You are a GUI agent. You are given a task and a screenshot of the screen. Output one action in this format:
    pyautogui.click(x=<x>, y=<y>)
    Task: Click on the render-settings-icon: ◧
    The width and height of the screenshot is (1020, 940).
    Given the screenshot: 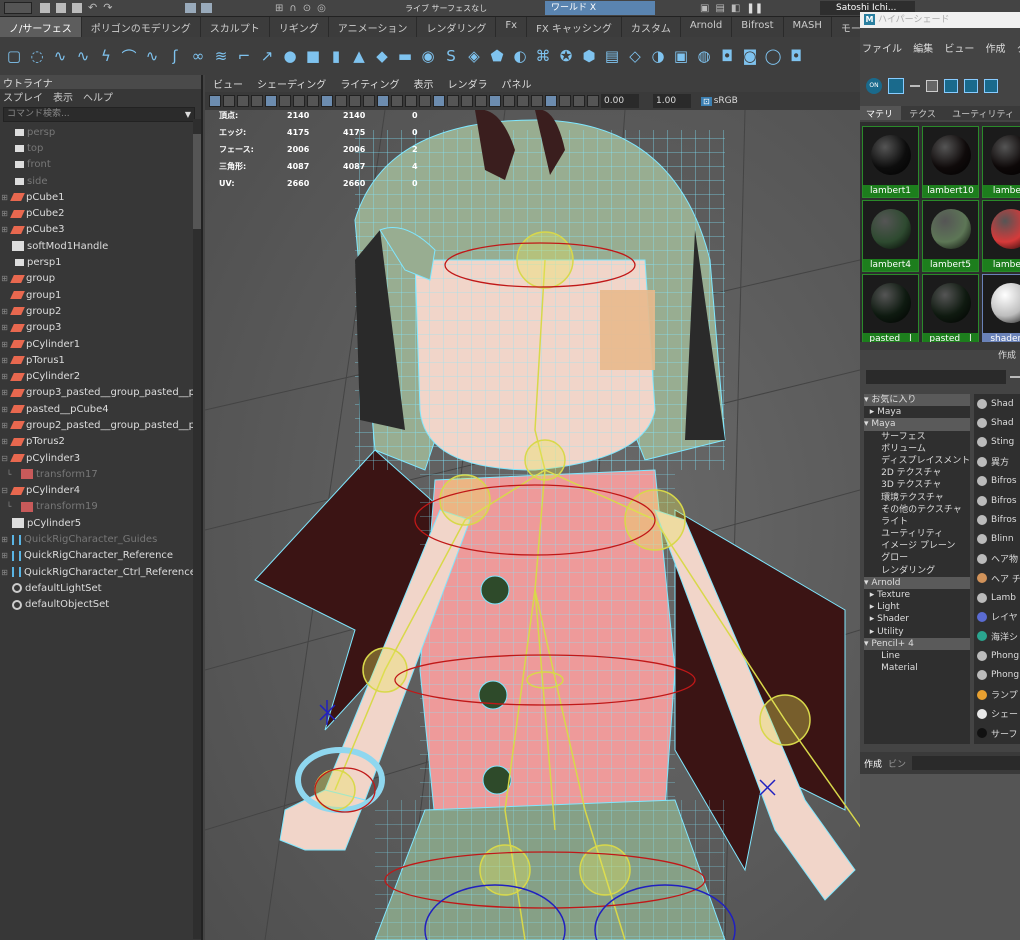 What is the action you would take?
    pyautogui.click(x=735, y=8)
    